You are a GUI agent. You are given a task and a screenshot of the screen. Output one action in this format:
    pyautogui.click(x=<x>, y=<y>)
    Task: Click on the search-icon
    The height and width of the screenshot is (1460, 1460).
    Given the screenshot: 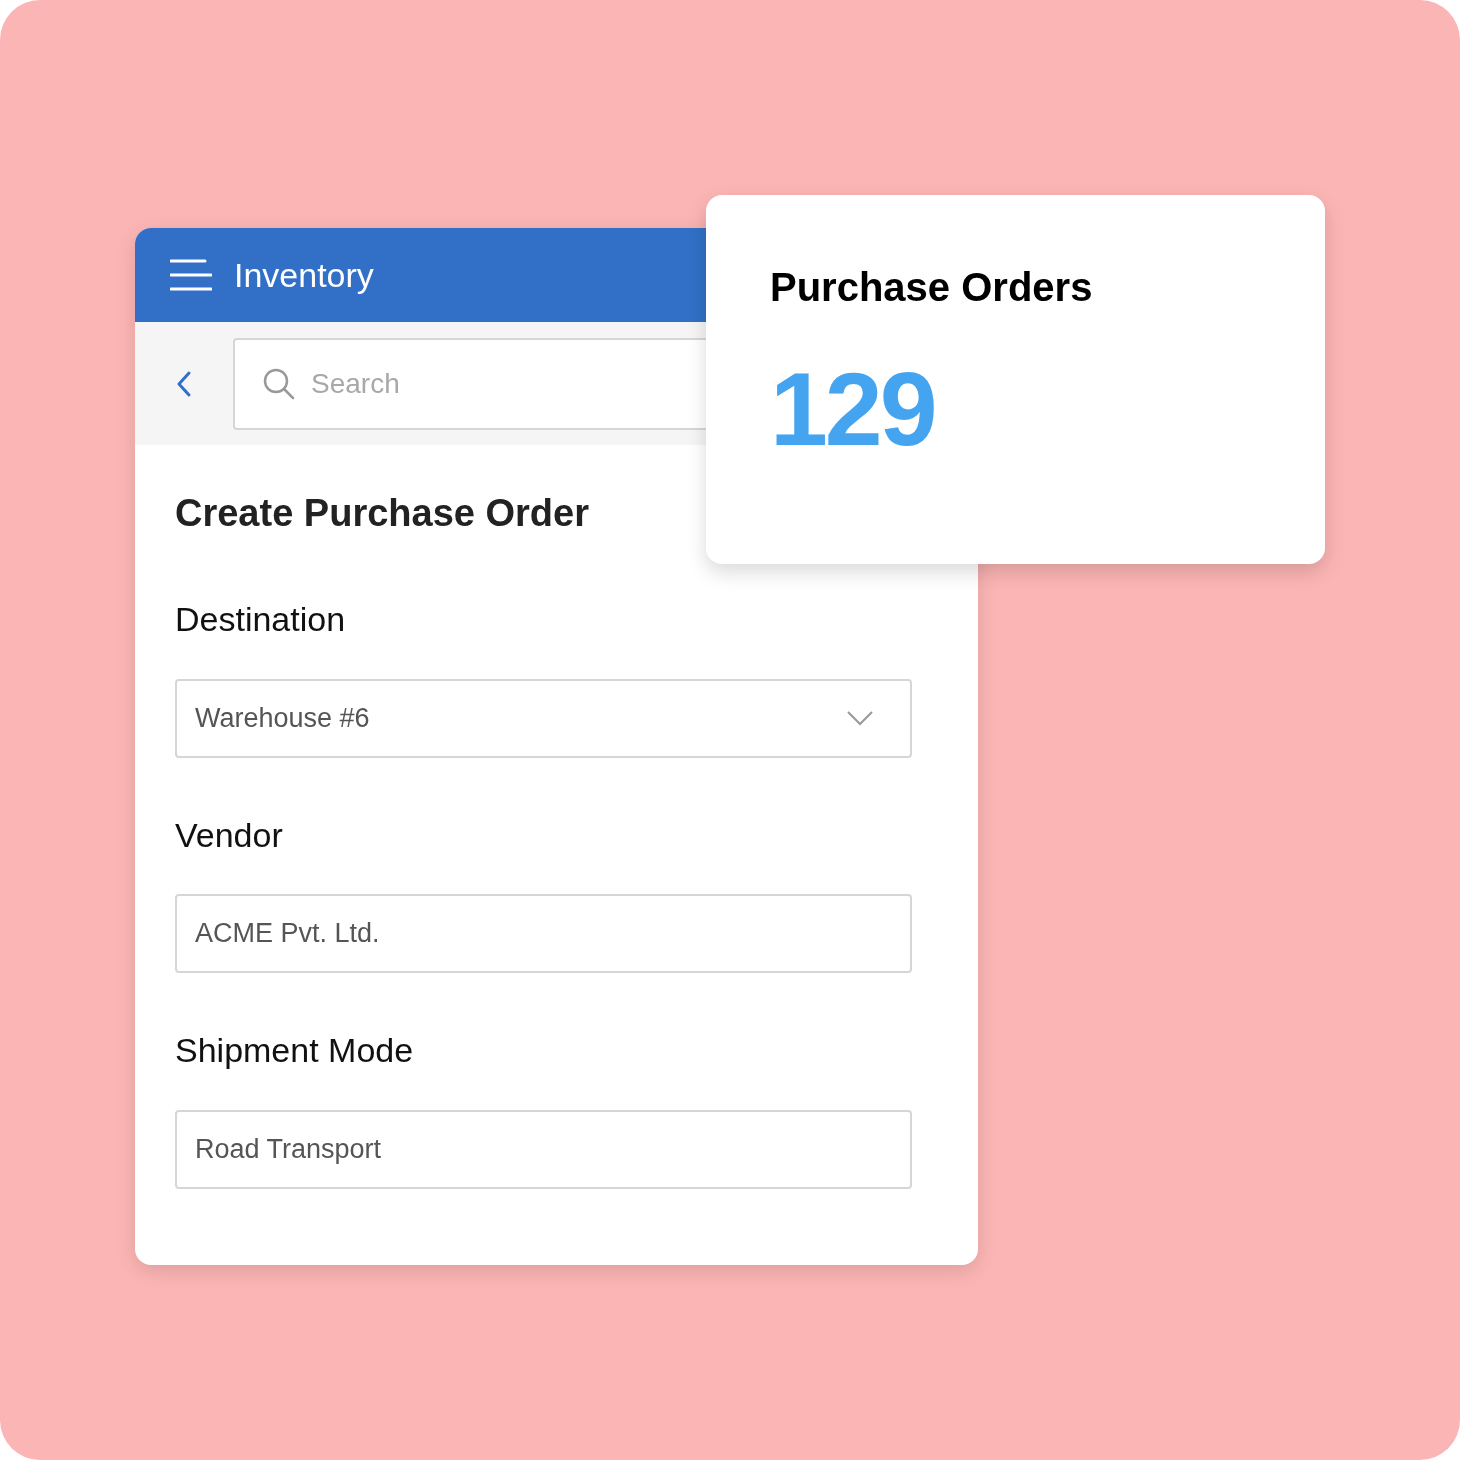 What is the action you would take?
    pyautogui.click(x=279, y=383)
    